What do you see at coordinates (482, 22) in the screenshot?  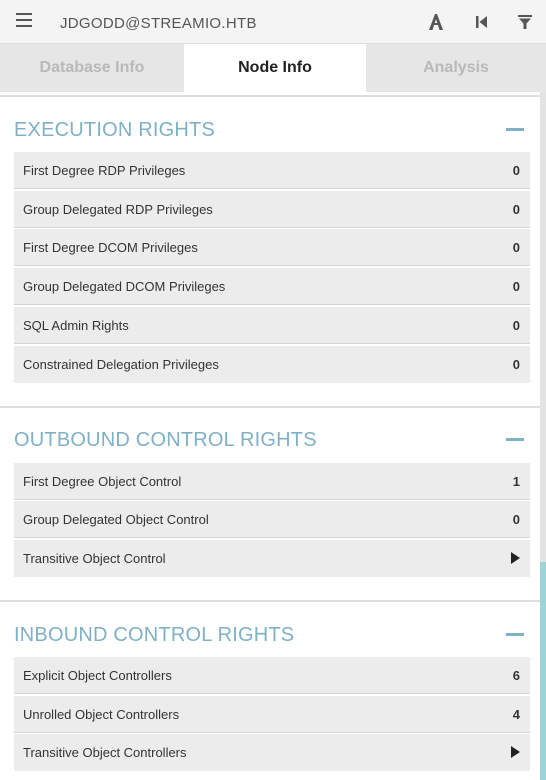 I see `back-icon` at bounding box center [482, 22].